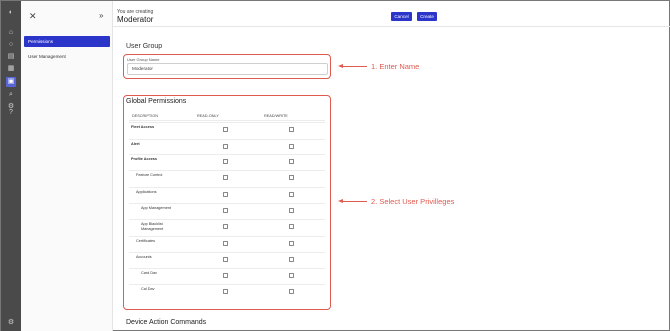 Image resolution: width=670 pixels, height=331 pixels. What do you see at coordinates (227, 69) in the screenshot?
I see `user-group-name-input: Moderator` at bounding box center [227, 69].